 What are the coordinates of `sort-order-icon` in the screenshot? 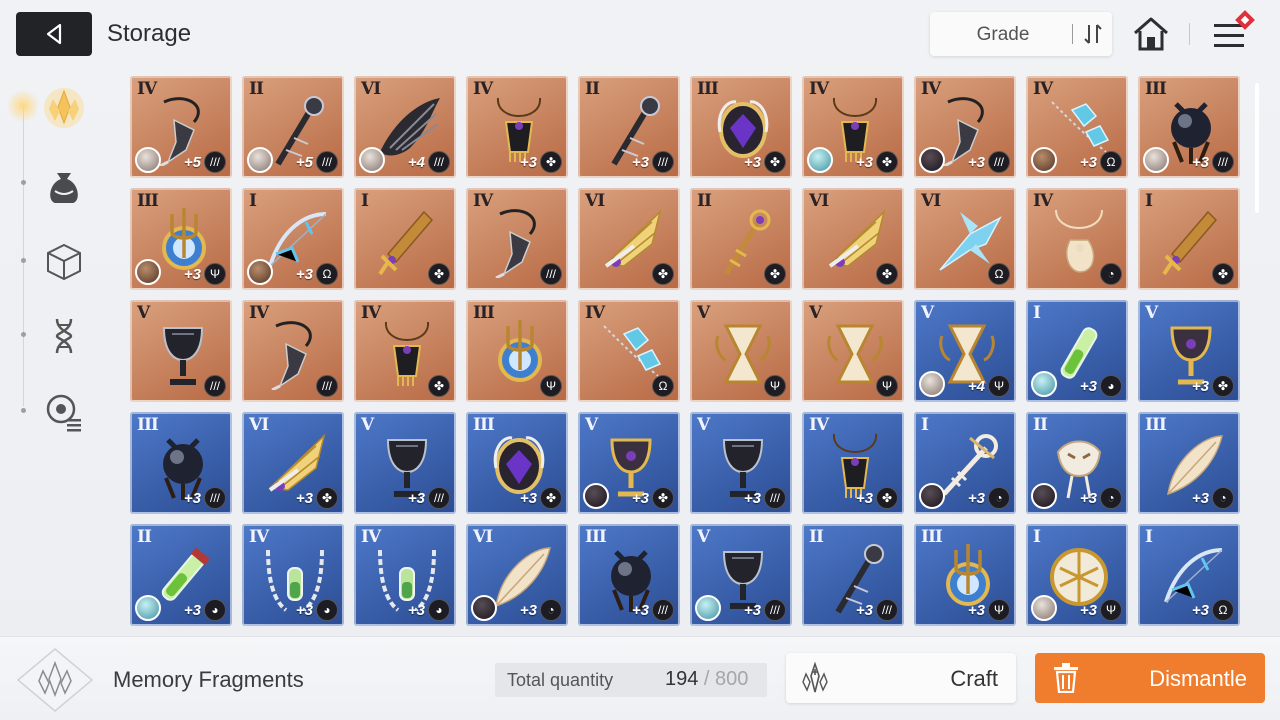 It's located at (1093, 34).